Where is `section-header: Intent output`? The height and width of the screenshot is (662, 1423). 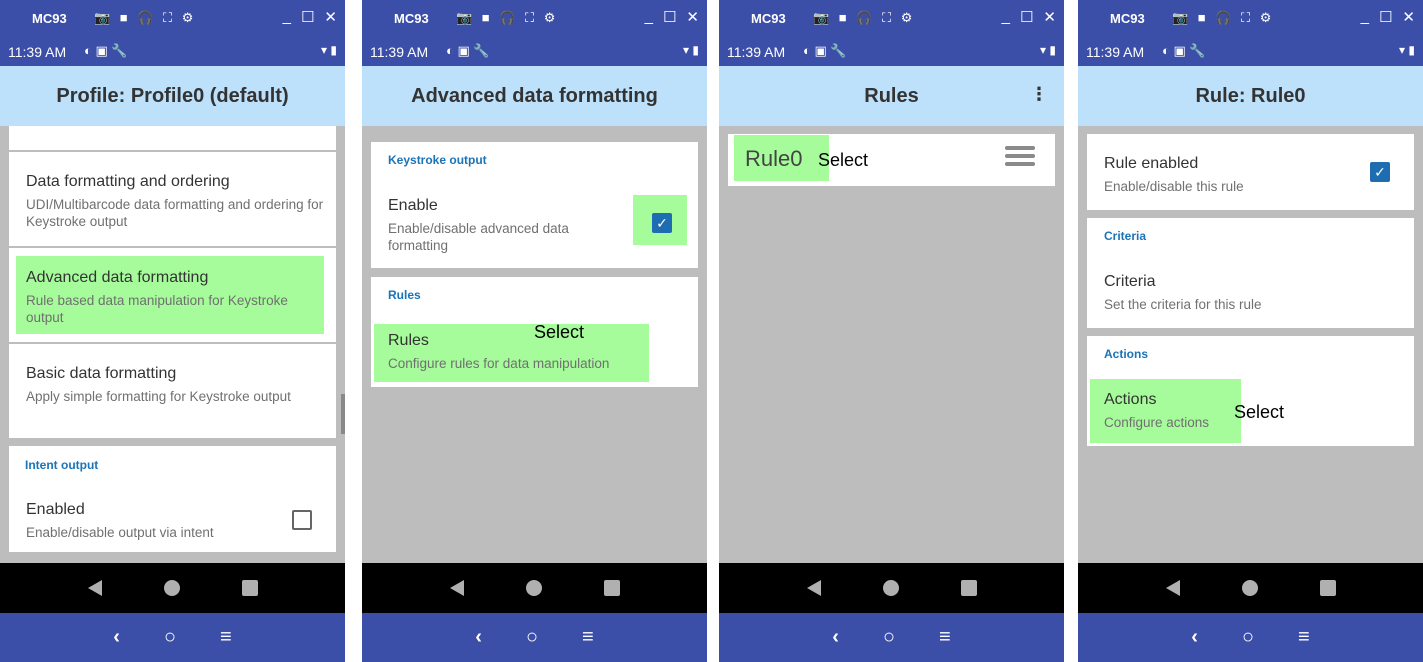 section-header: Intent output is located at coordinates (62, 465).